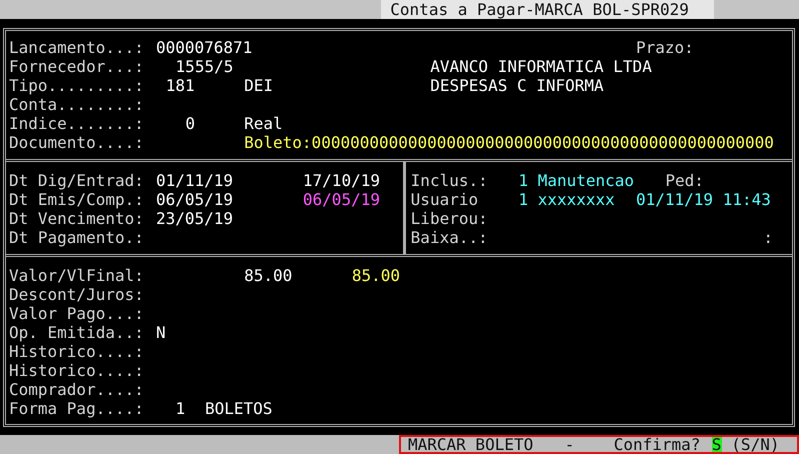 The height and width of the screenshot is (454, 799). I want to click on answer-field: S, so click(717, 444).